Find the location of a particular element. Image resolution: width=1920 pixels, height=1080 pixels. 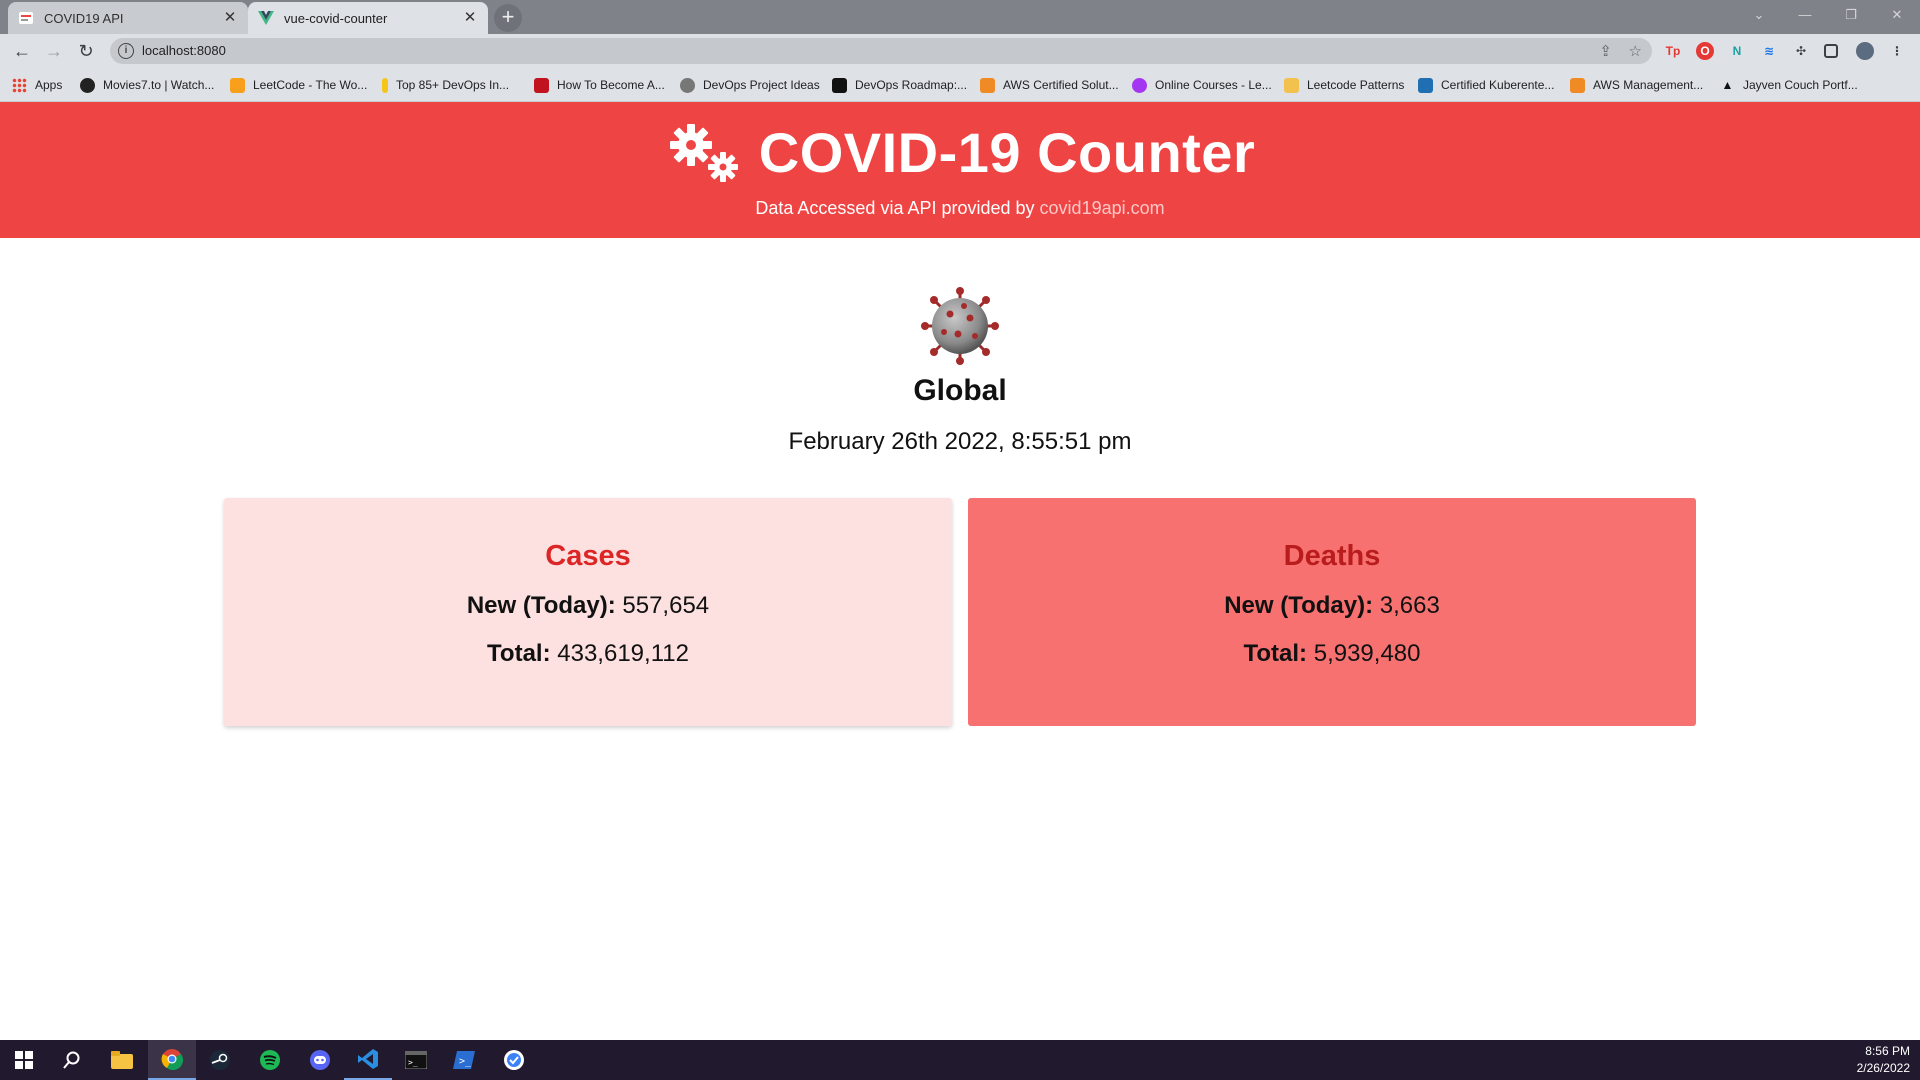

back-icon: ← is located at coordinates (22, 51).